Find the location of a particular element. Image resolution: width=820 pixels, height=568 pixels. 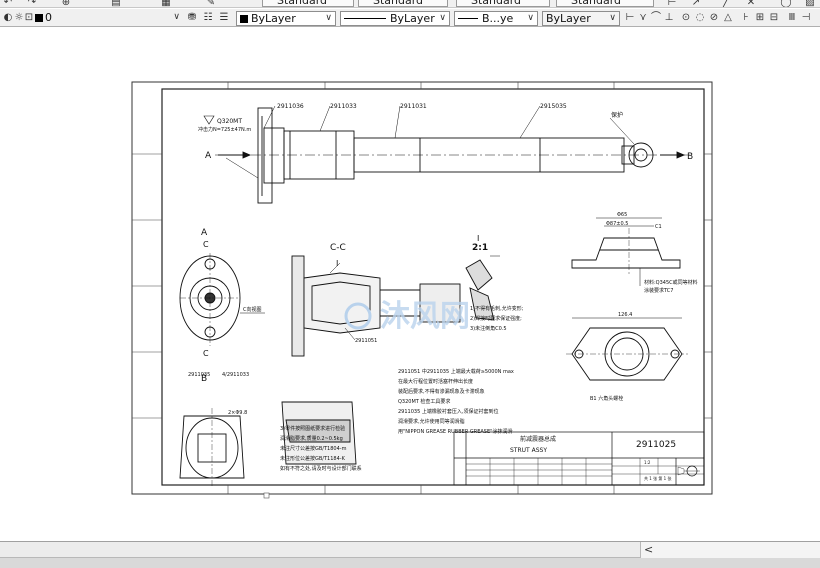

dim-phi87: Φ87±0.5 is located at coordinates (617, 224).